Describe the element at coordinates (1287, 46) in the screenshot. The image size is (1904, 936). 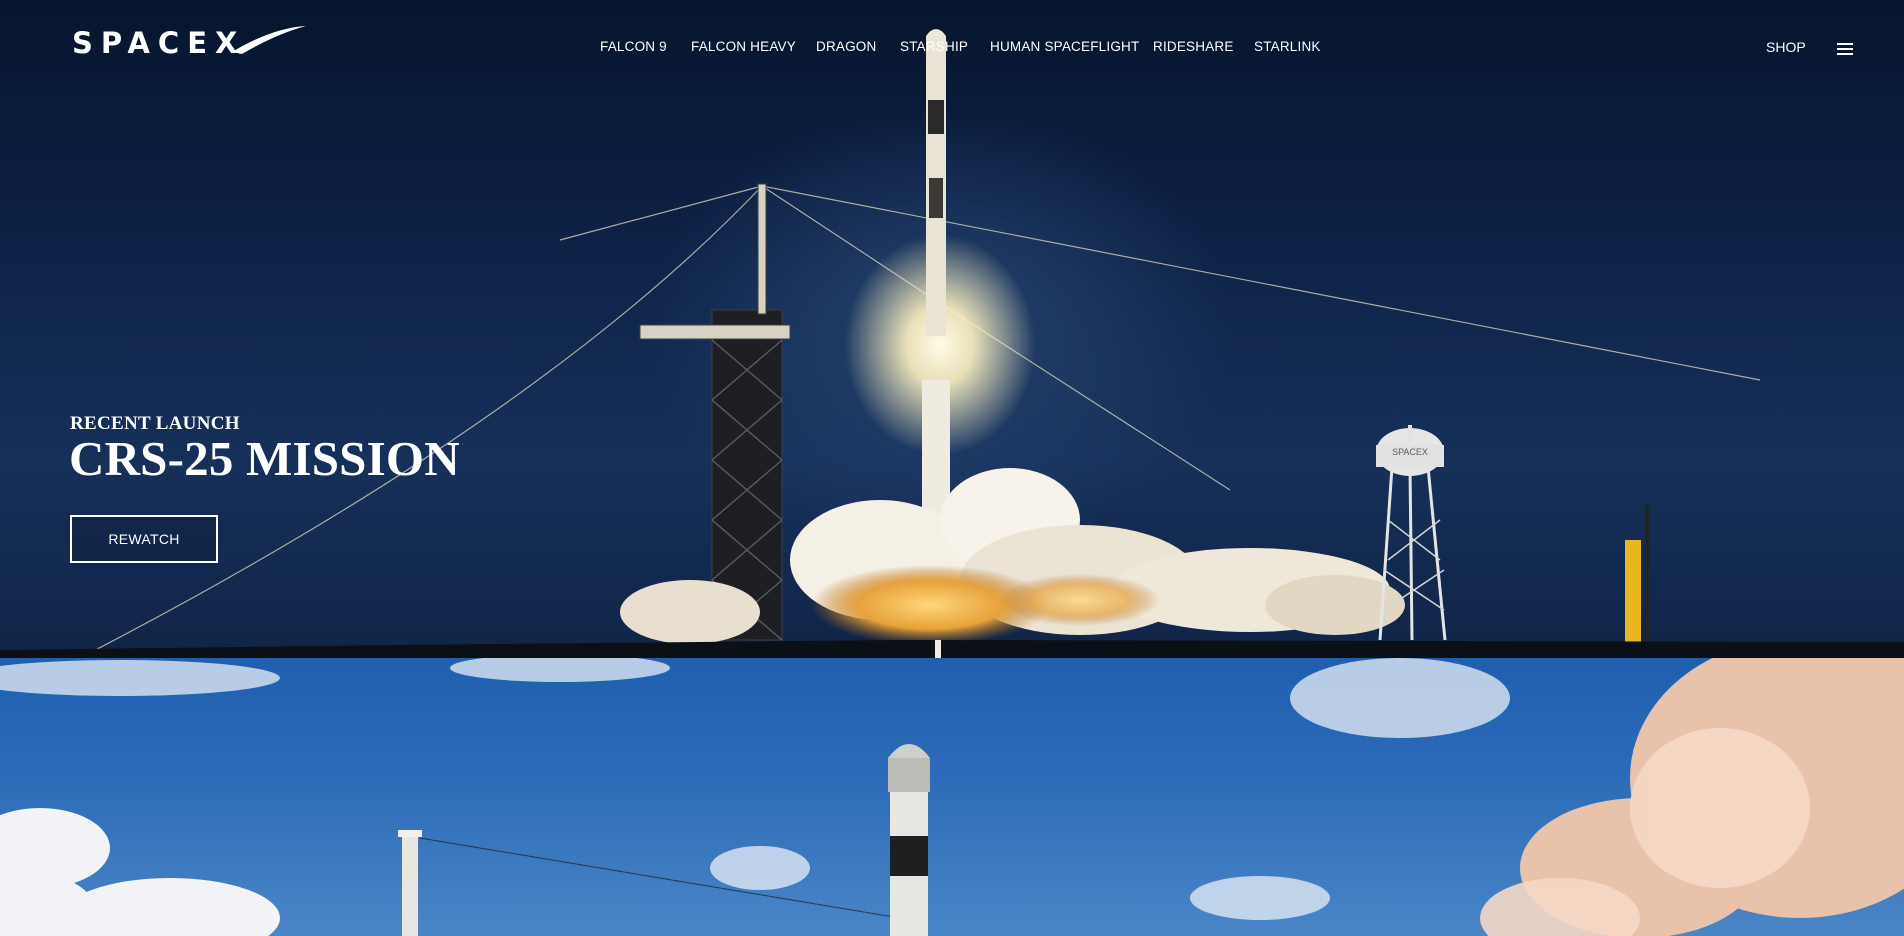
I see `nav-item-starlink: STARLINK` at that location.